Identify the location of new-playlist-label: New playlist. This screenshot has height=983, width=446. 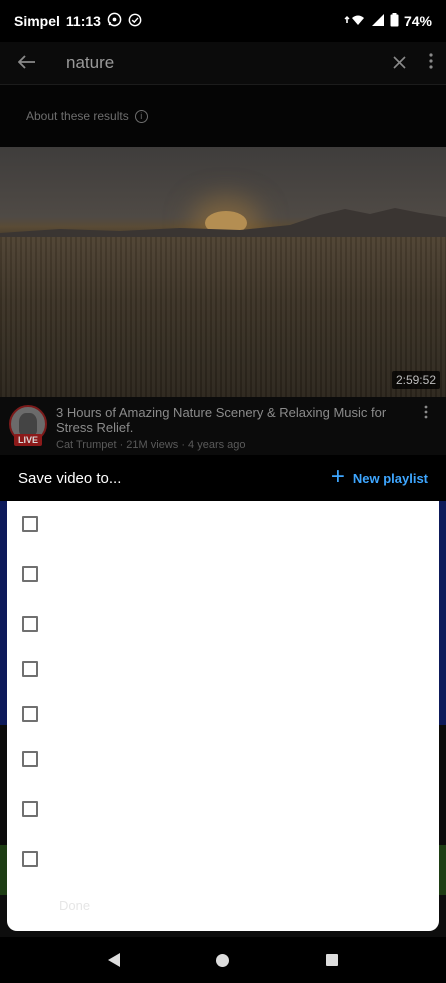
(390, 478).